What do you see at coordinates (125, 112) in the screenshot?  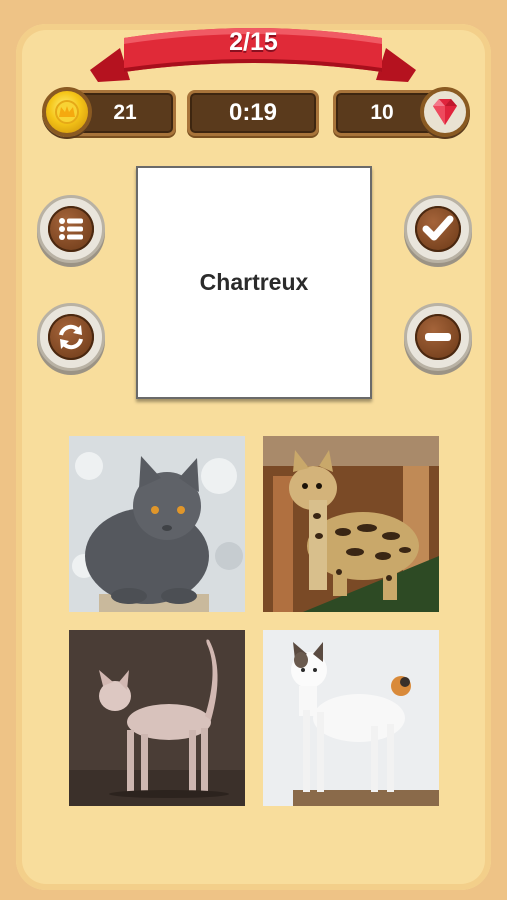 I see `coins-value: 21` at bounding box center [125, 112].